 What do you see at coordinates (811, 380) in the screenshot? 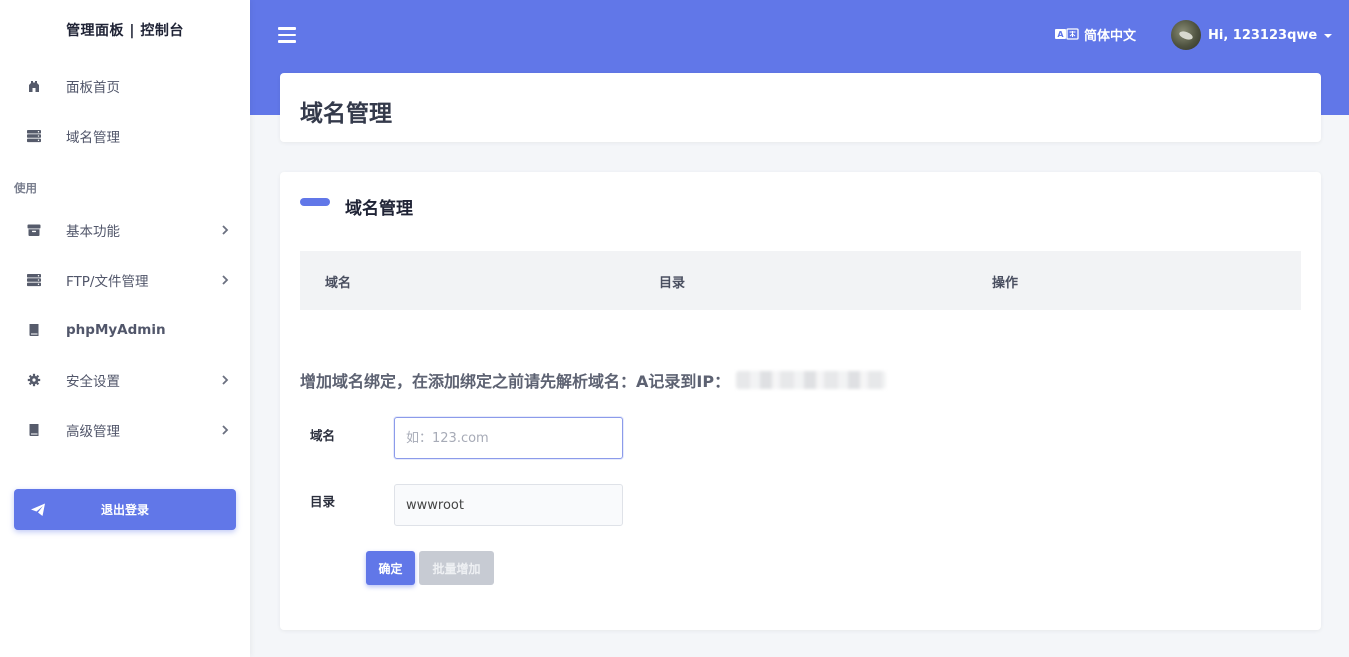
I see `redacted-ip` at bounding box center [811, 380].